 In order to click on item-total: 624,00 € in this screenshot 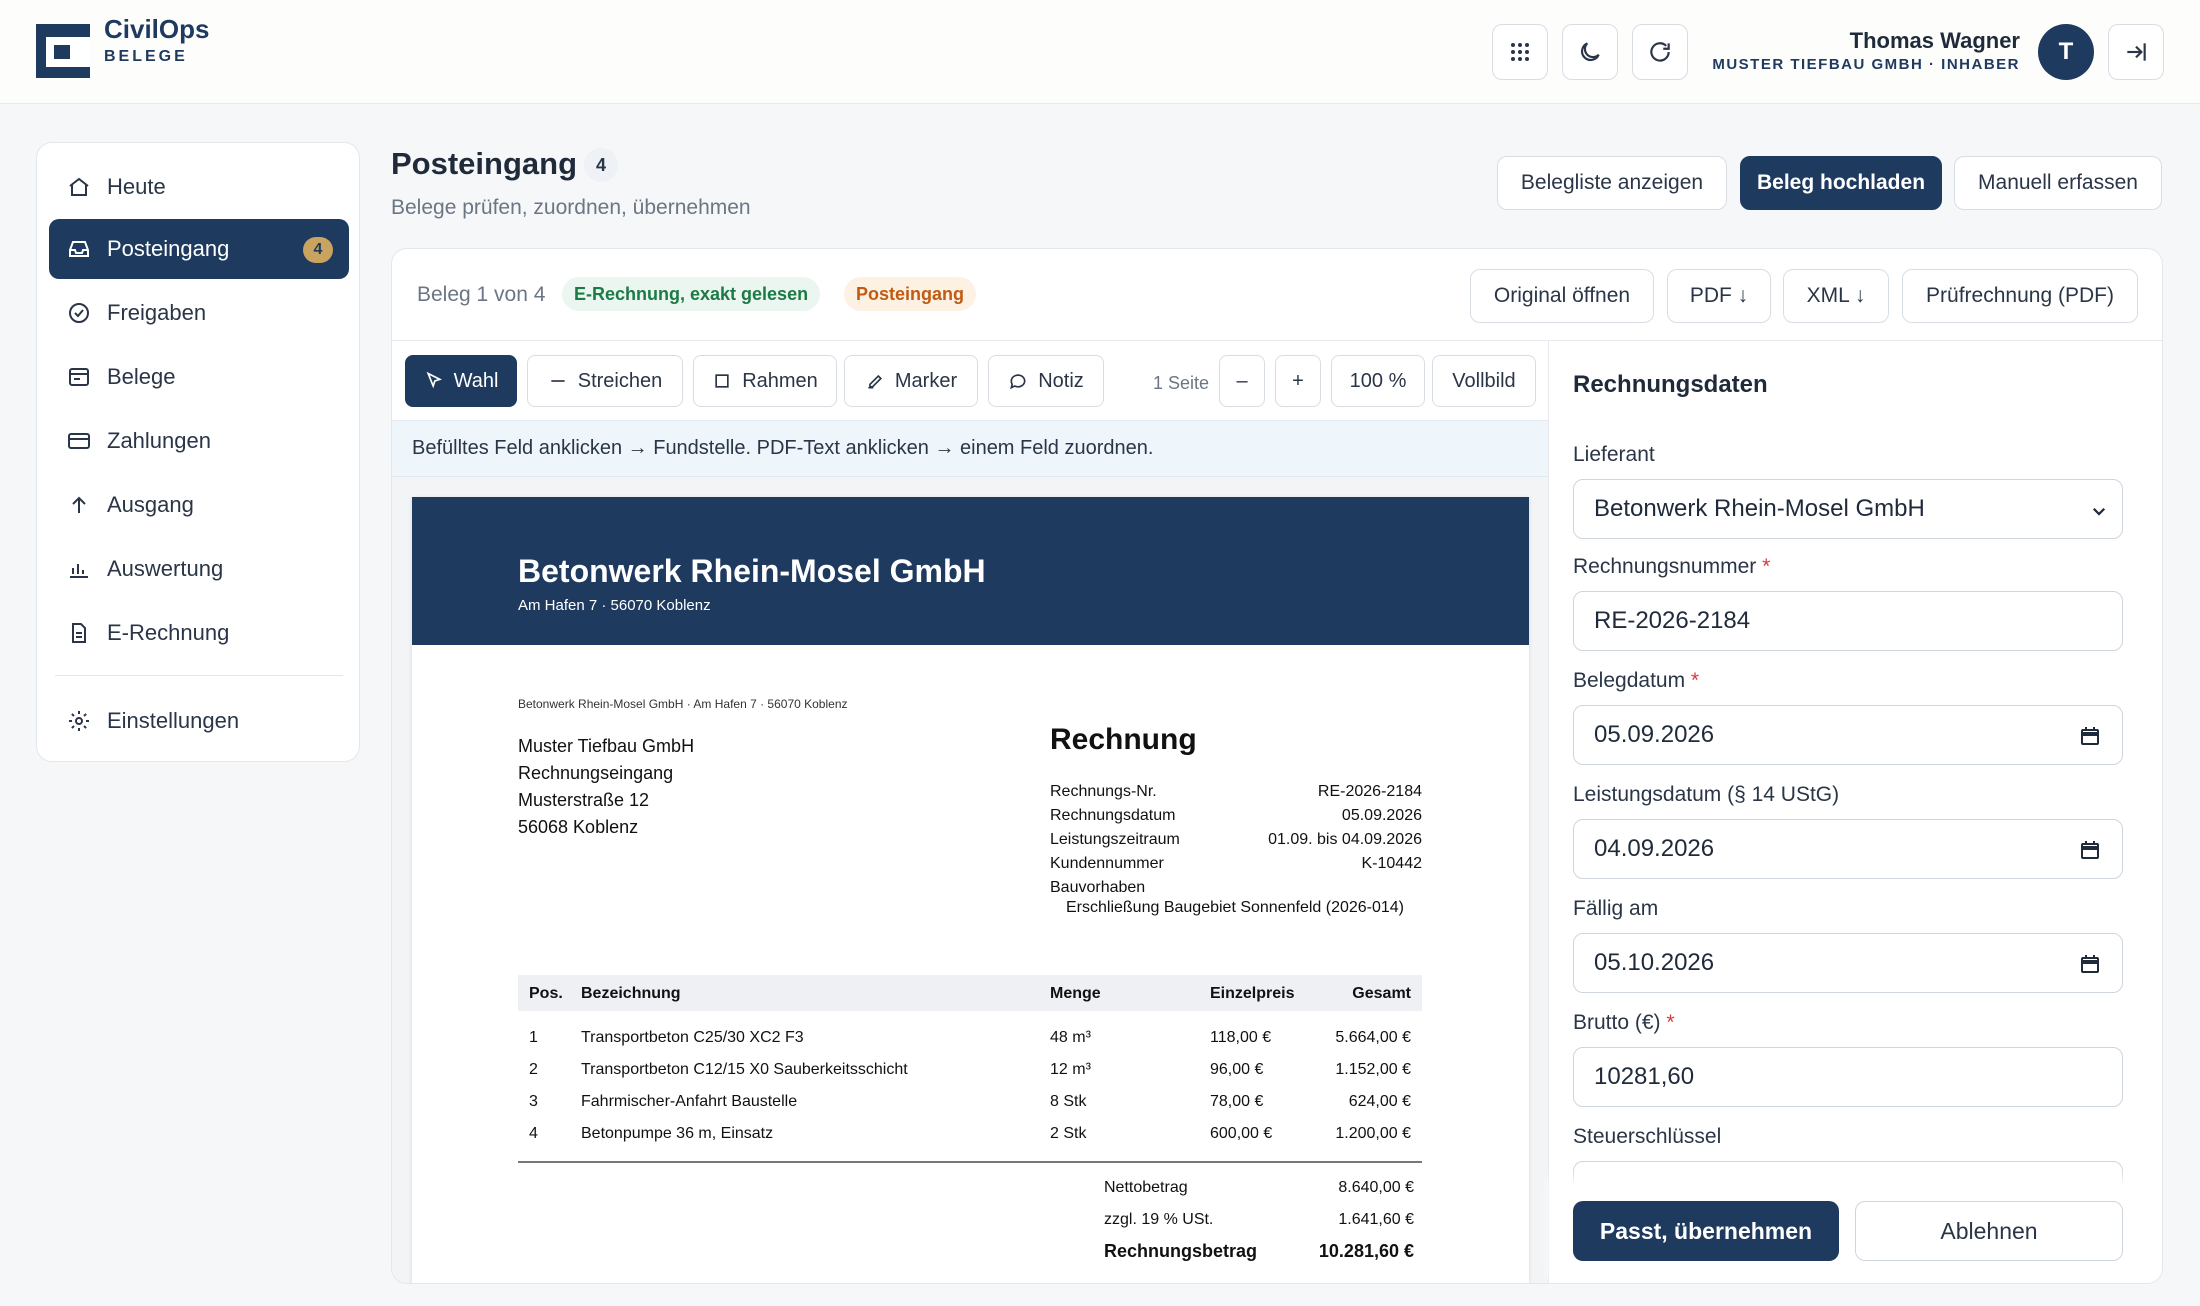, I will do `click(1380, 1102)`.